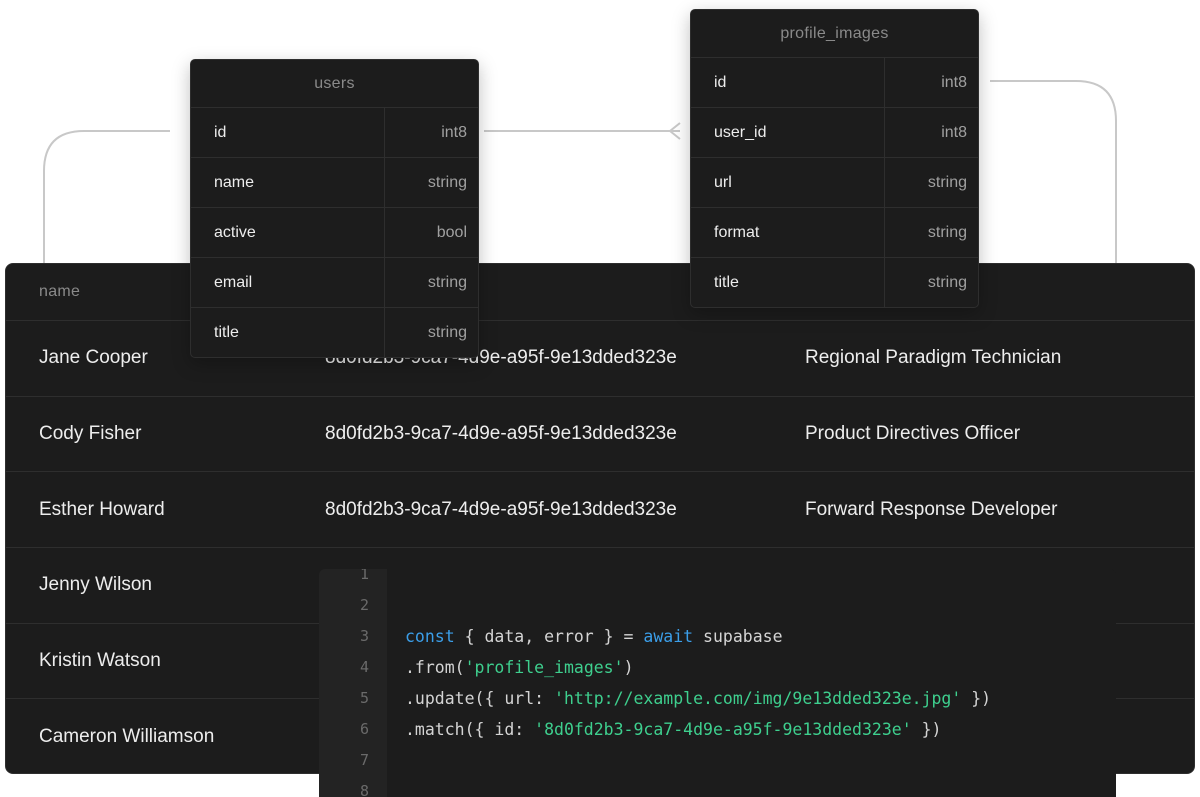 The image size is (1200, 797). I want to click on cell-name: Cody Fisher, so click(90, 434).